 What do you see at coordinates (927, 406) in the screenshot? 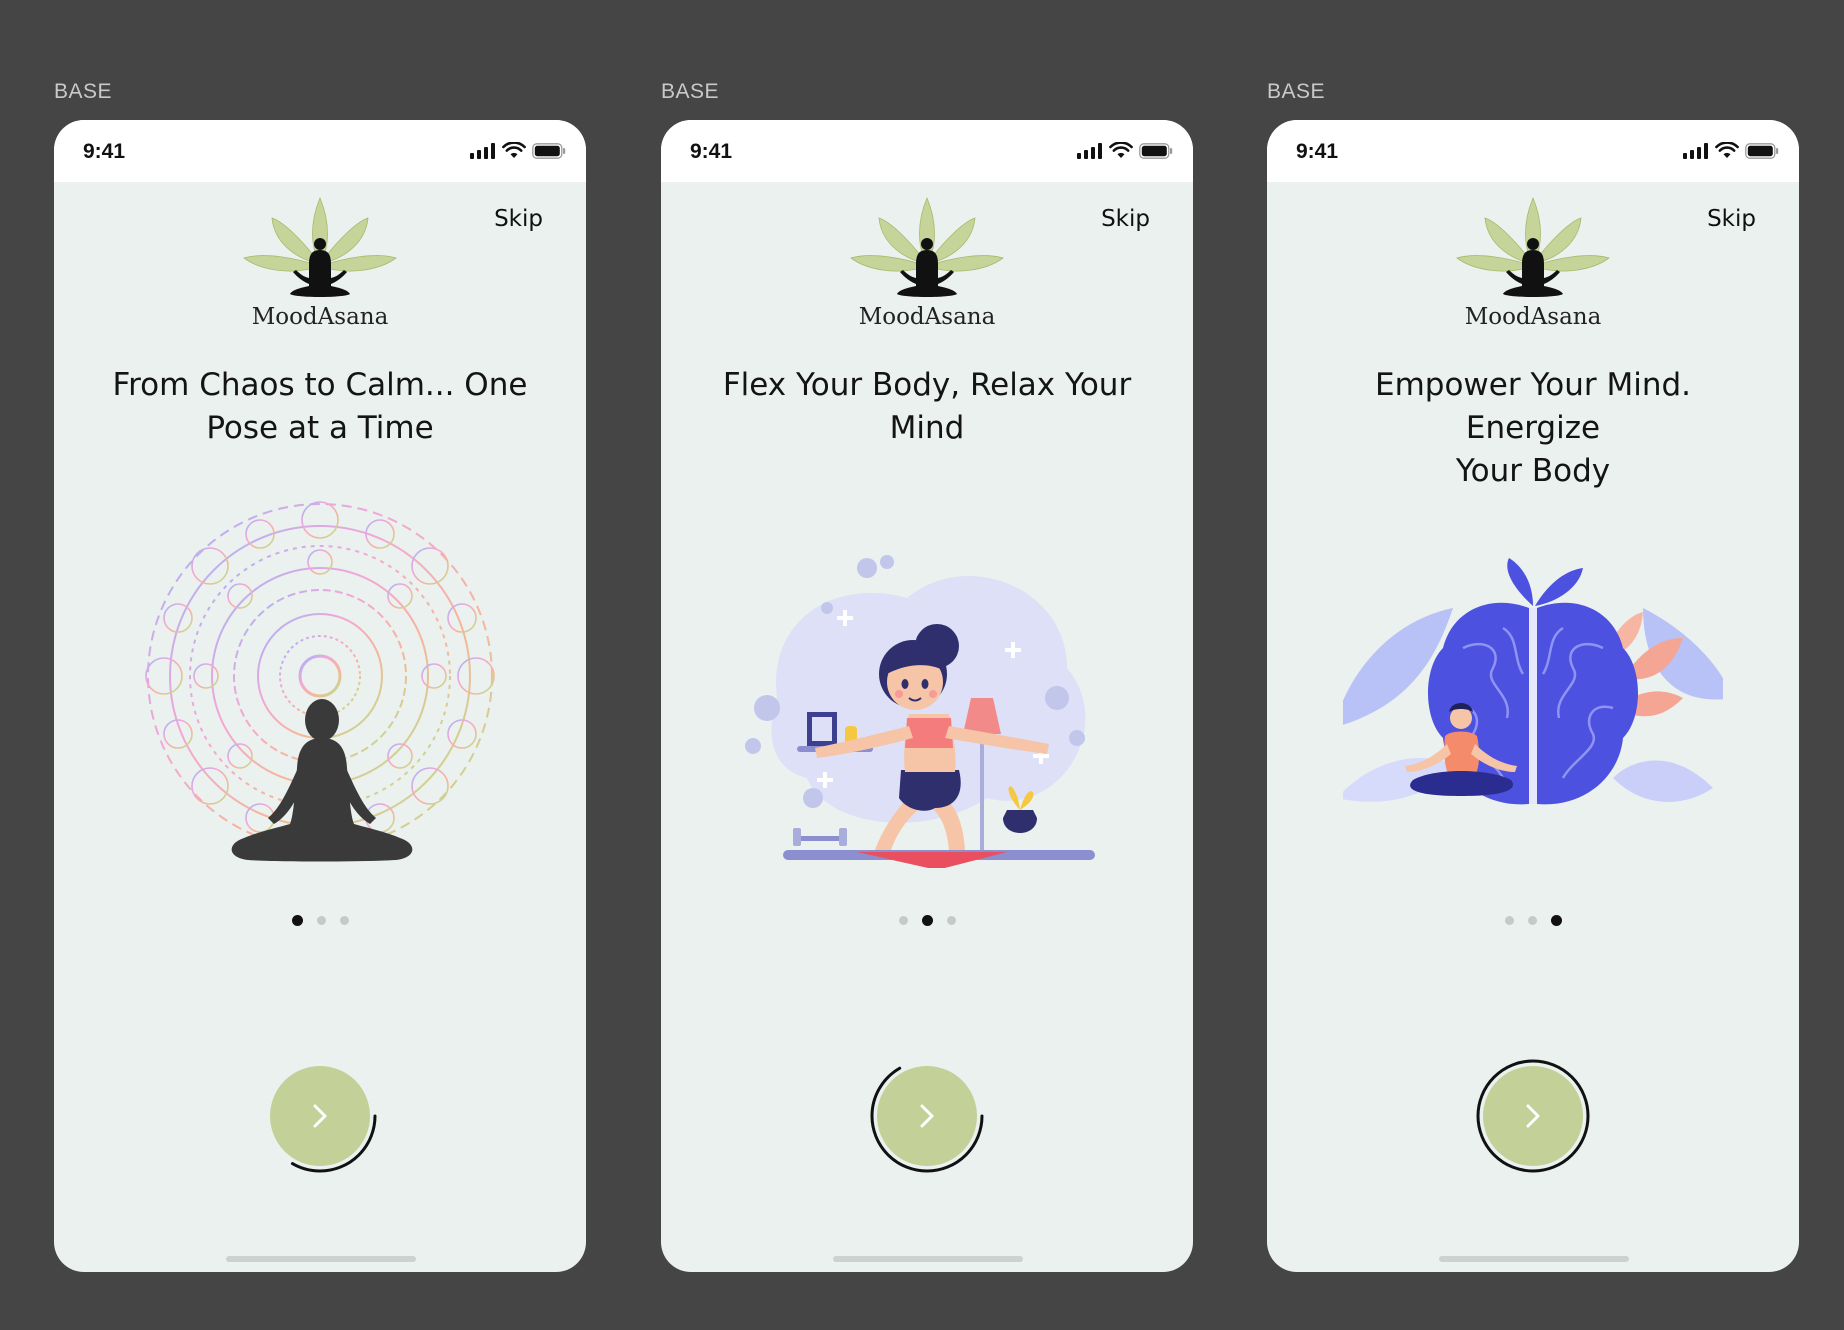
I see `onboarding-headline: Flex Your Body, Relax Your Mind` at bounding box center [927, 406].